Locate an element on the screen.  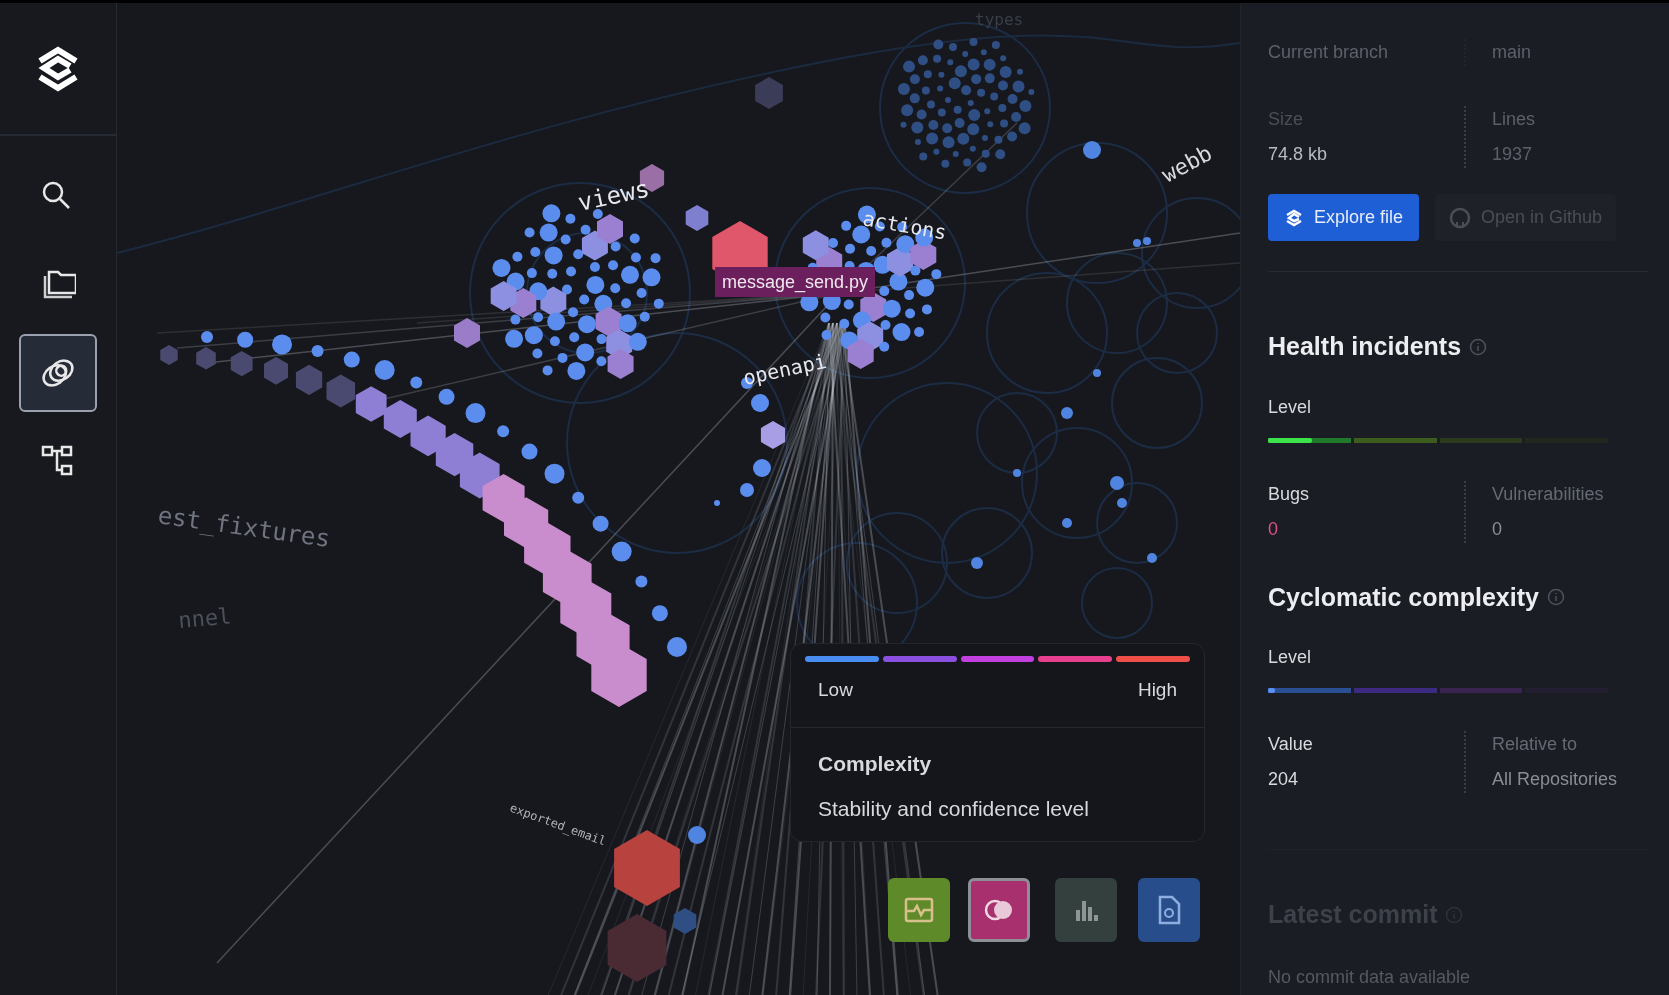
folder-label: est_fixtures is located at coordinates (244, 527).